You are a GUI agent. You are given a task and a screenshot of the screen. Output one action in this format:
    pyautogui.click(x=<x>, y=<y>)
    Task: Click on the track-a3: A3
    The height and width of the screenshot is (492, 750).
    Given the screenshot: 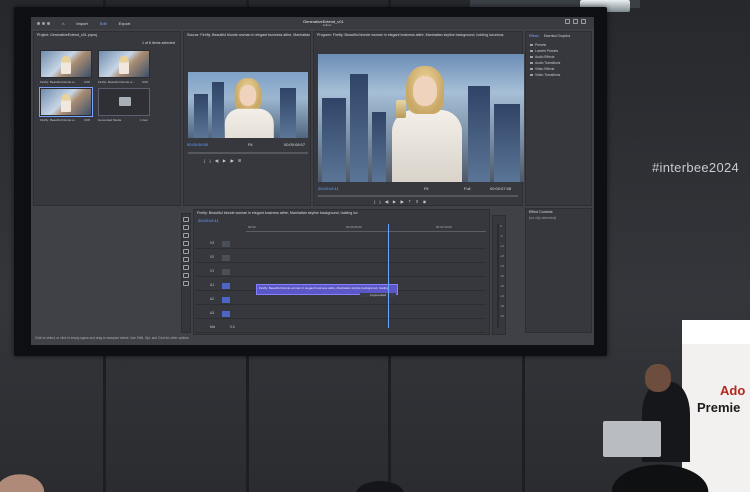 What is the action you would take?
    pyautogui.click(x=341, y=314)
    